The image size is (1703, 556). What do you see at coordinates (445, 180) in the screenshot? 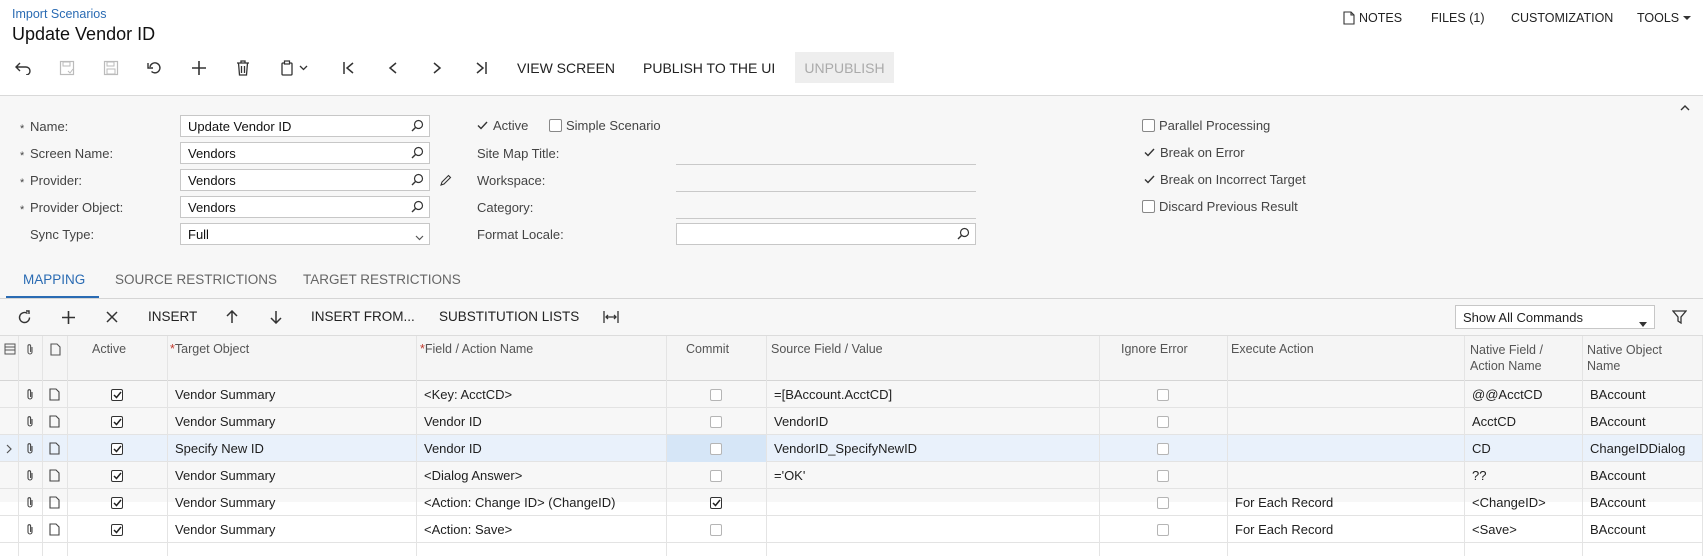
I see `edit-pencil-icon` at bounding box center [445, 180].